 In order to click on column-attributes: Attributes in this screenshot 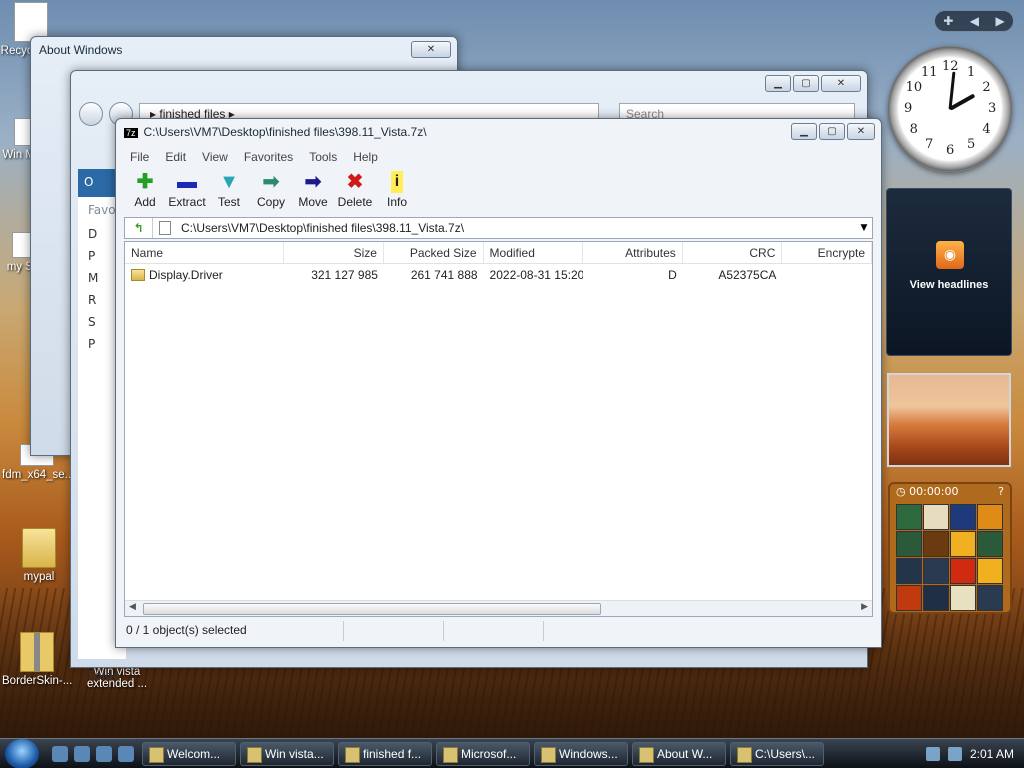, I will do `click(633, 252)`.